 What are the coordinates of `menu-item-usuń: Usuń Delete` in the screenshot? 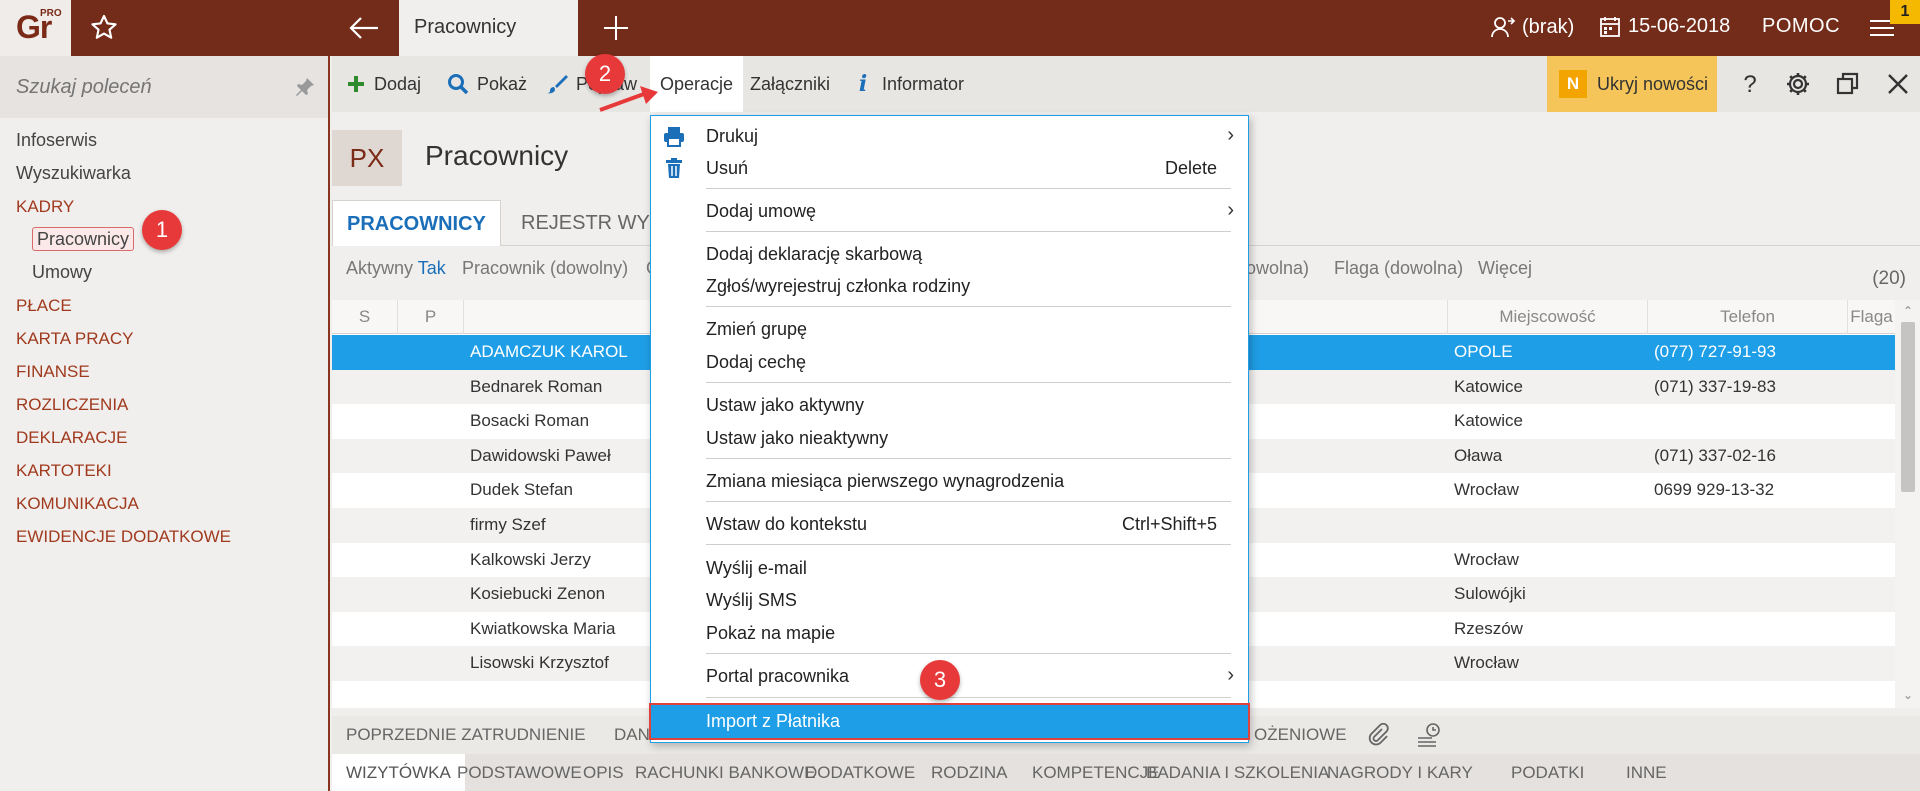 It's located at (949, 168).